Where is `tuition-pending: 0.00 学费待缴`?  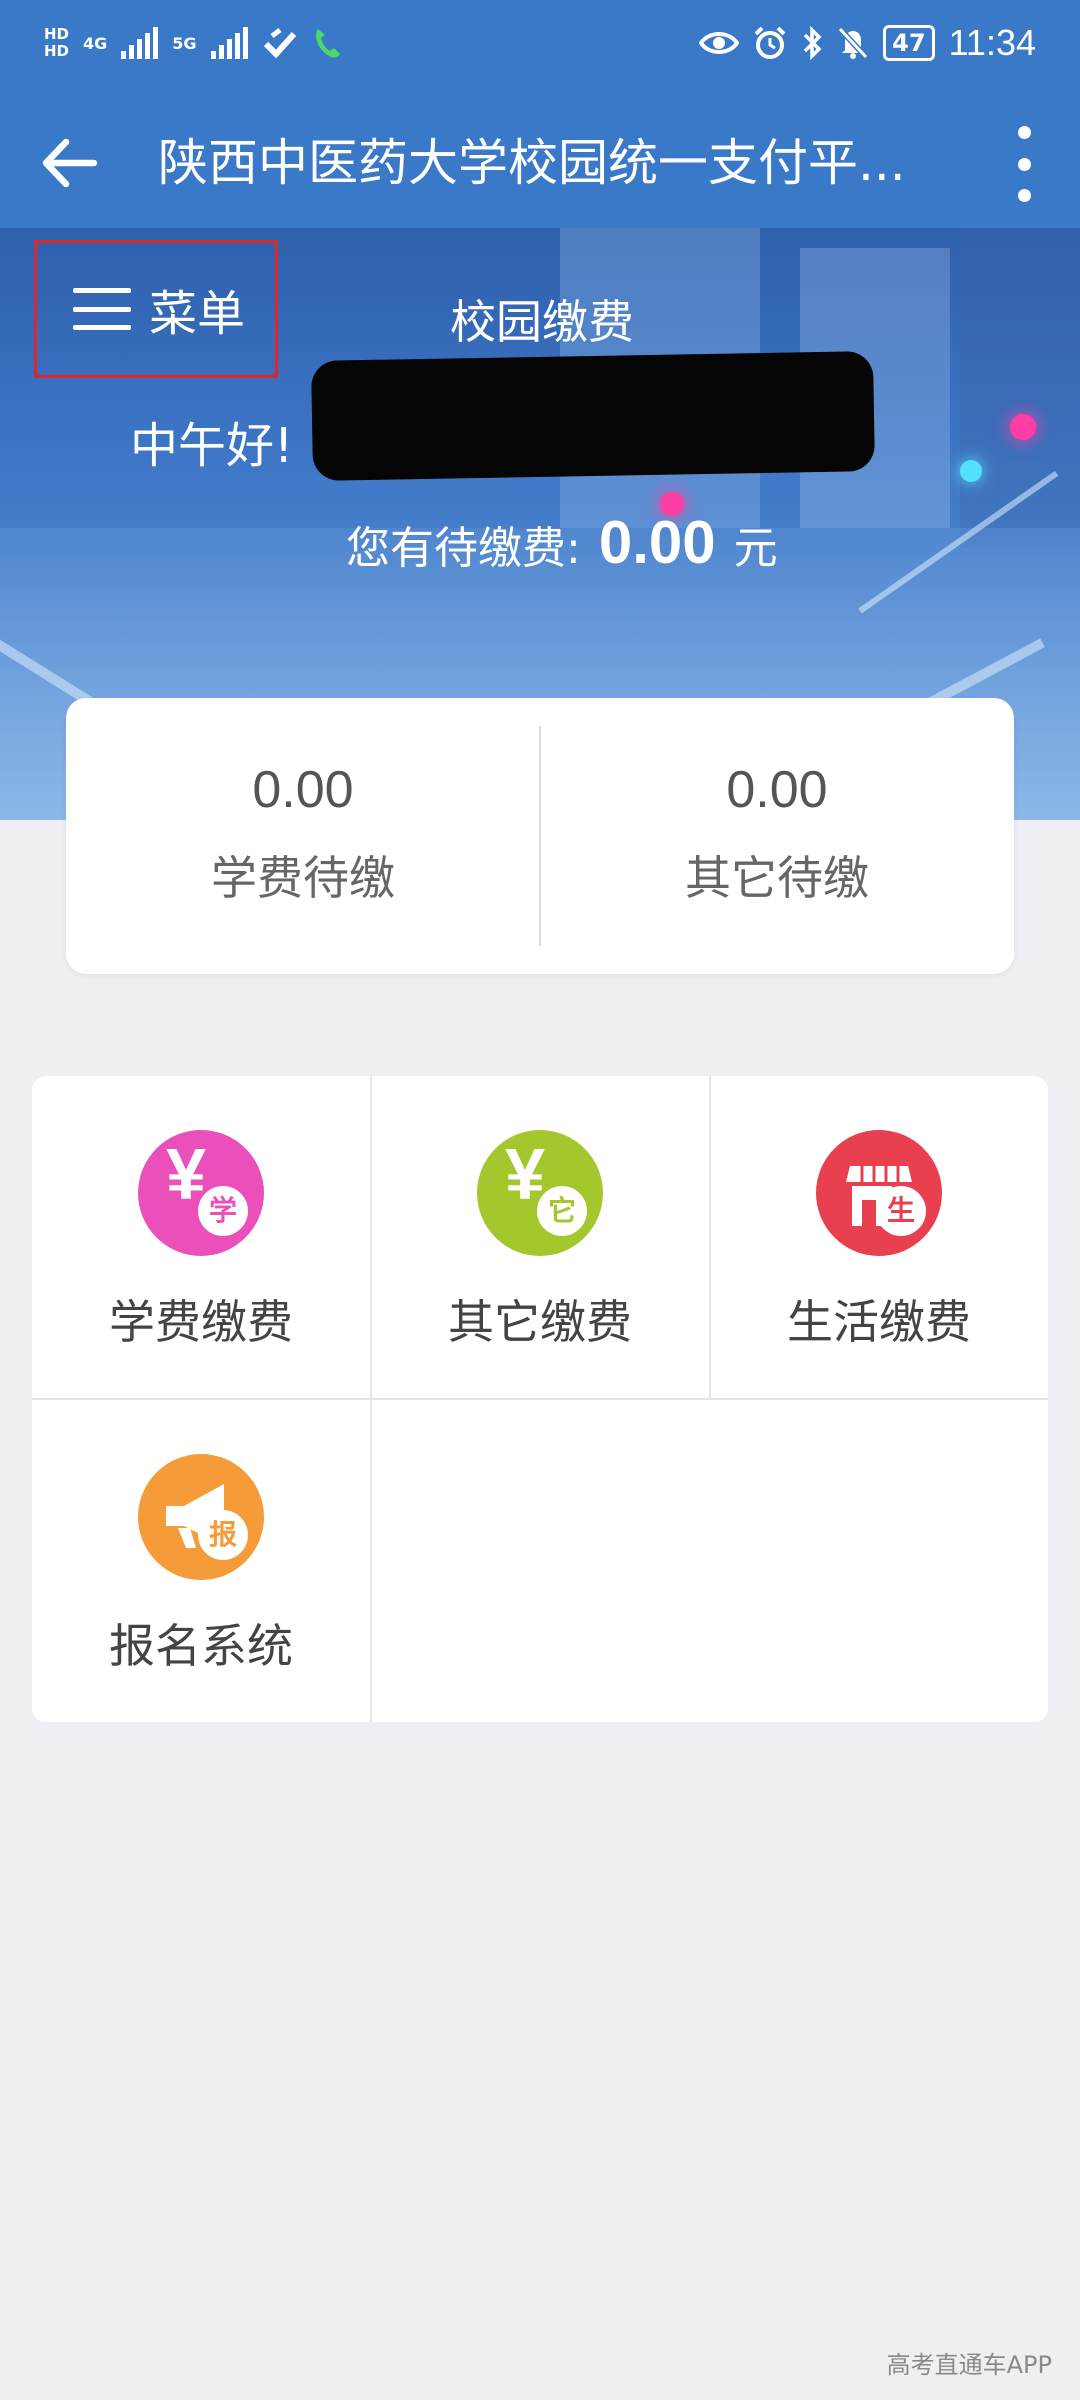 tuition-pending: 0.00 学费待缴 is located at coordinates (303, 836).